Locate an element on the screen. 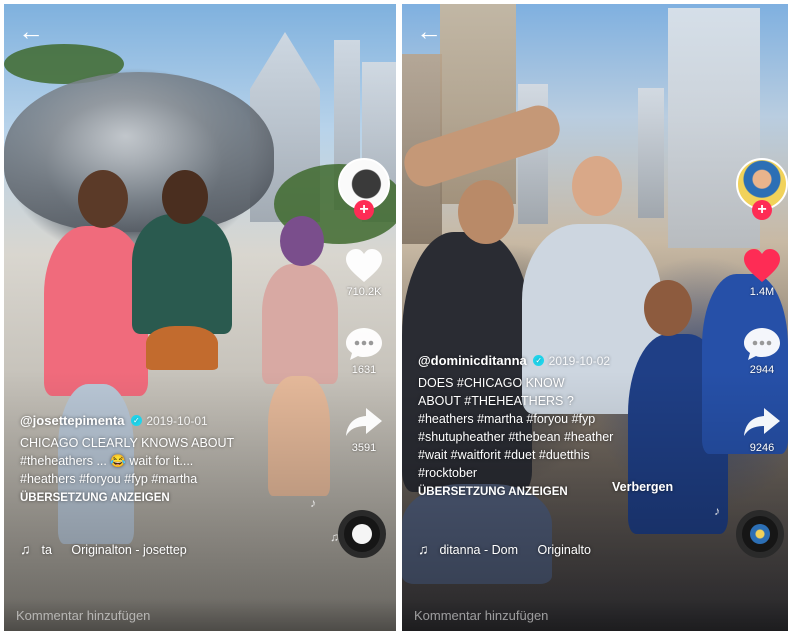 The width and height of the screenshot is (791, 633). share-button: 9246 is located at coordinates (760, 429).